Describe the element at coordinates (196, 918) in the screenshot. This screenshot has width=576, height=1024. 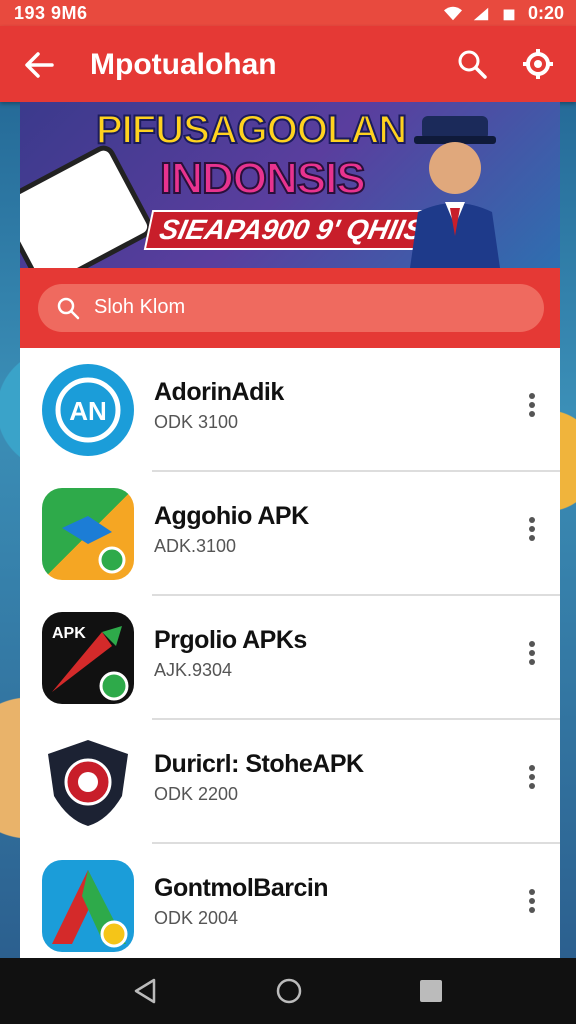
I see `item-subtitle: ODK 2004` at that location.